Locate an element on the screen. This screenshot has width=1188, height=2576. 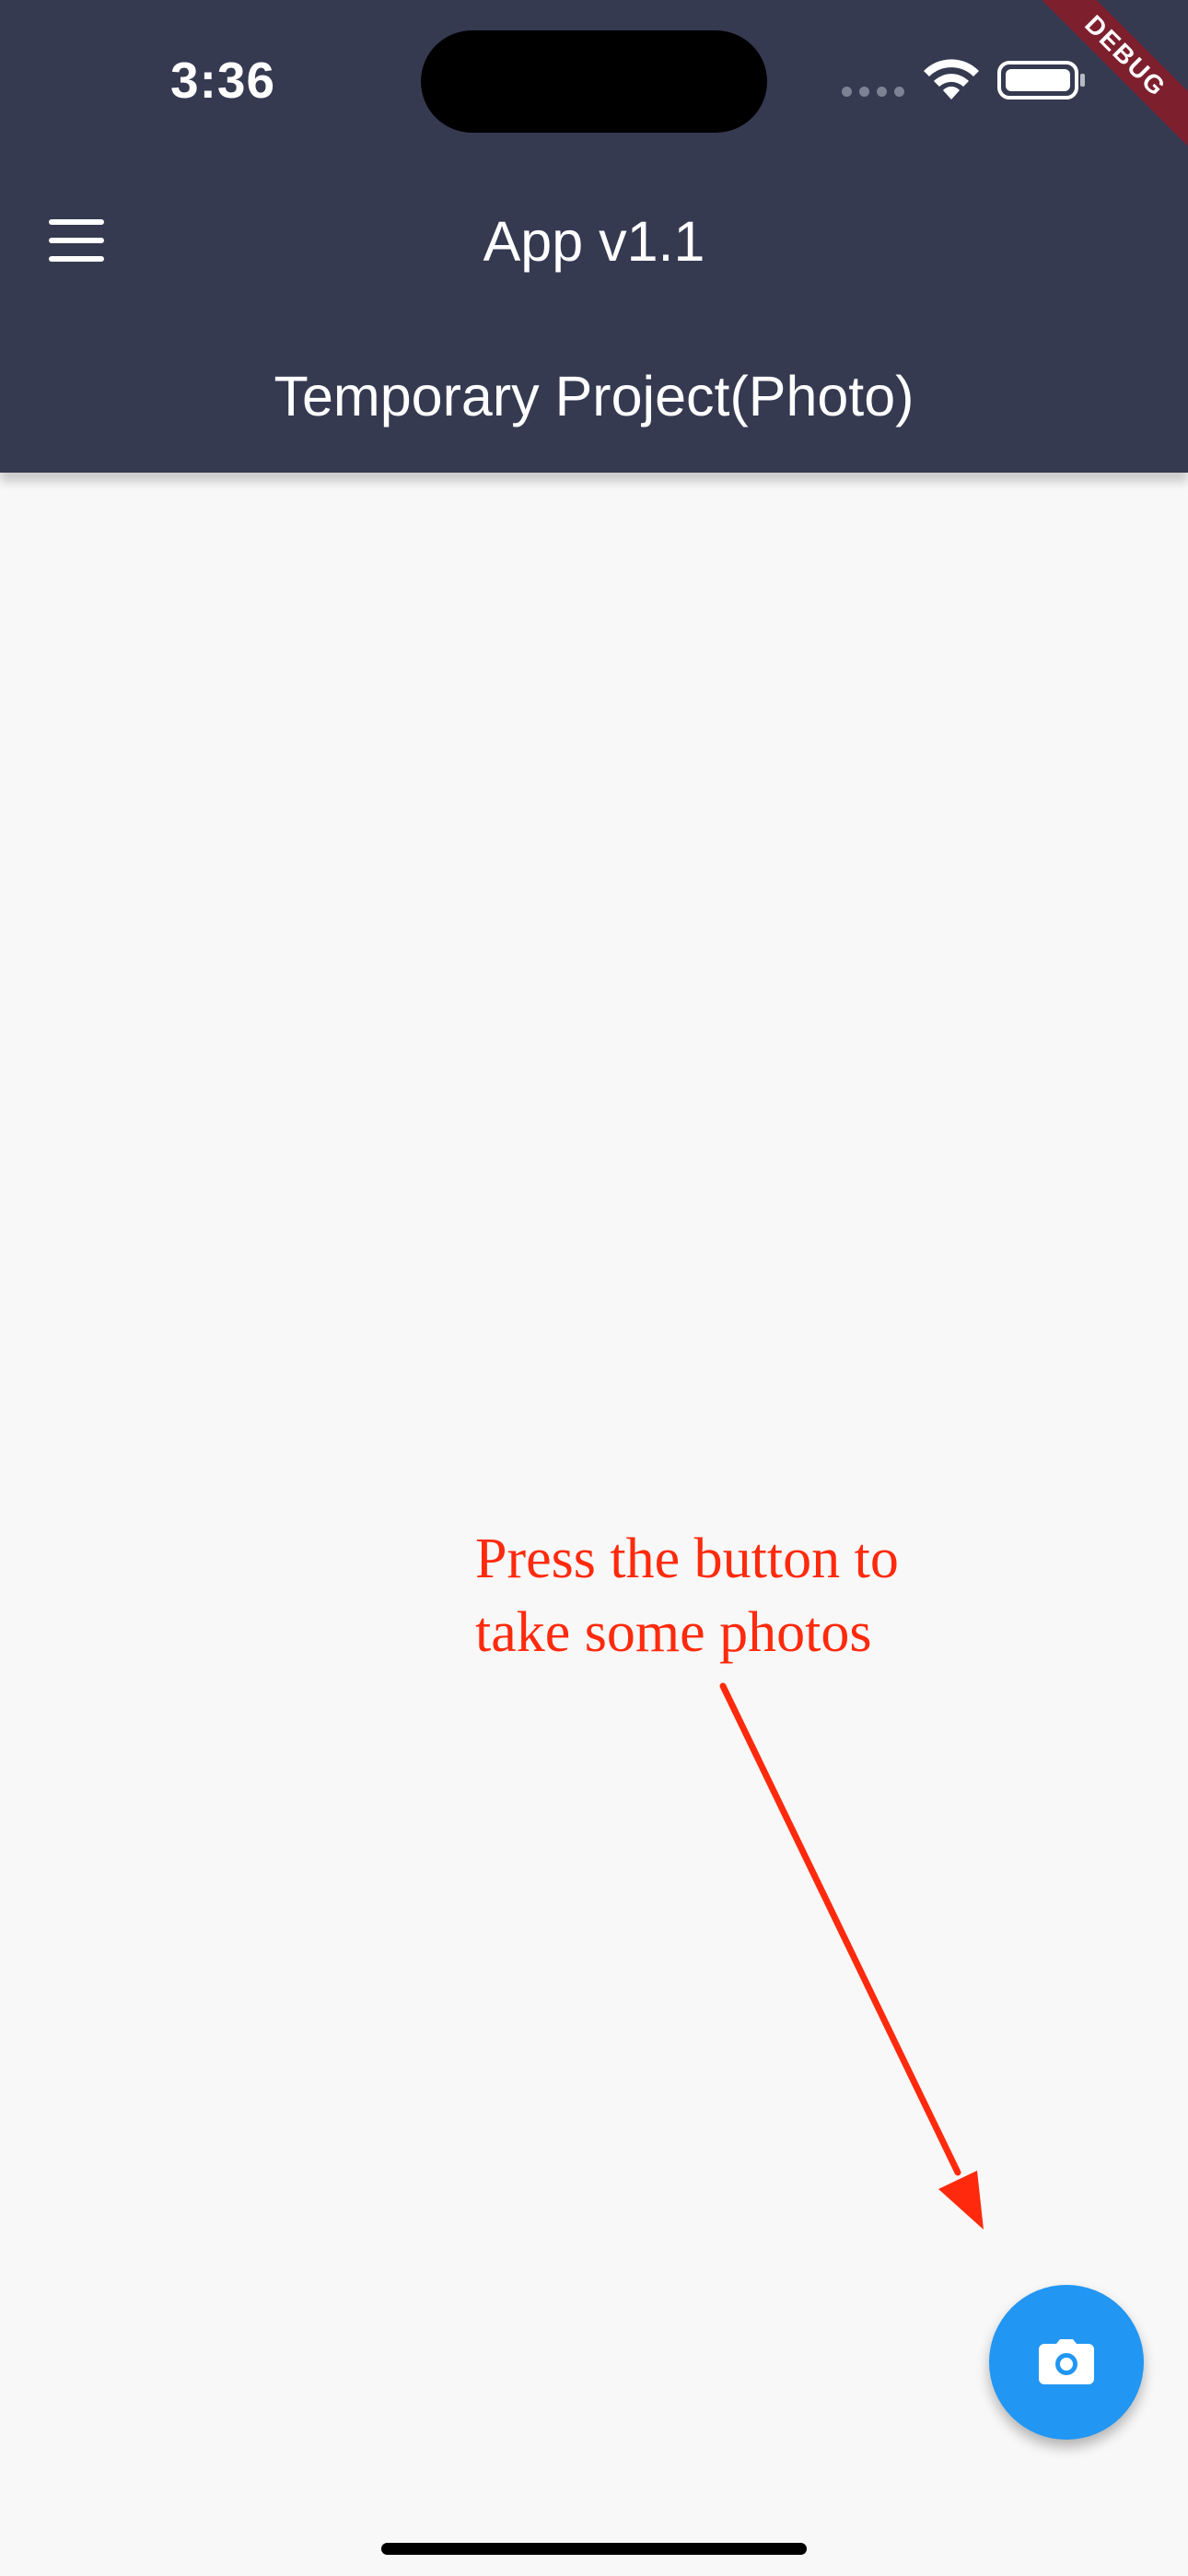
home-indicator is located at coordinates (594, 2549).